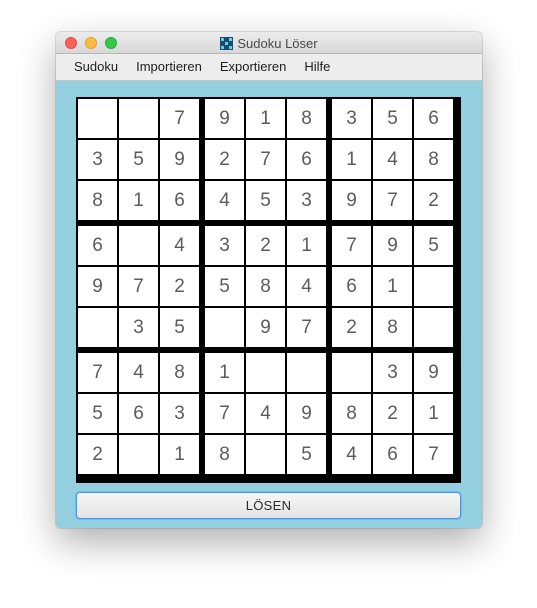 The image size is (537, 608). I want to click on title-bar: Sudoku Löser, so click(269, 43).